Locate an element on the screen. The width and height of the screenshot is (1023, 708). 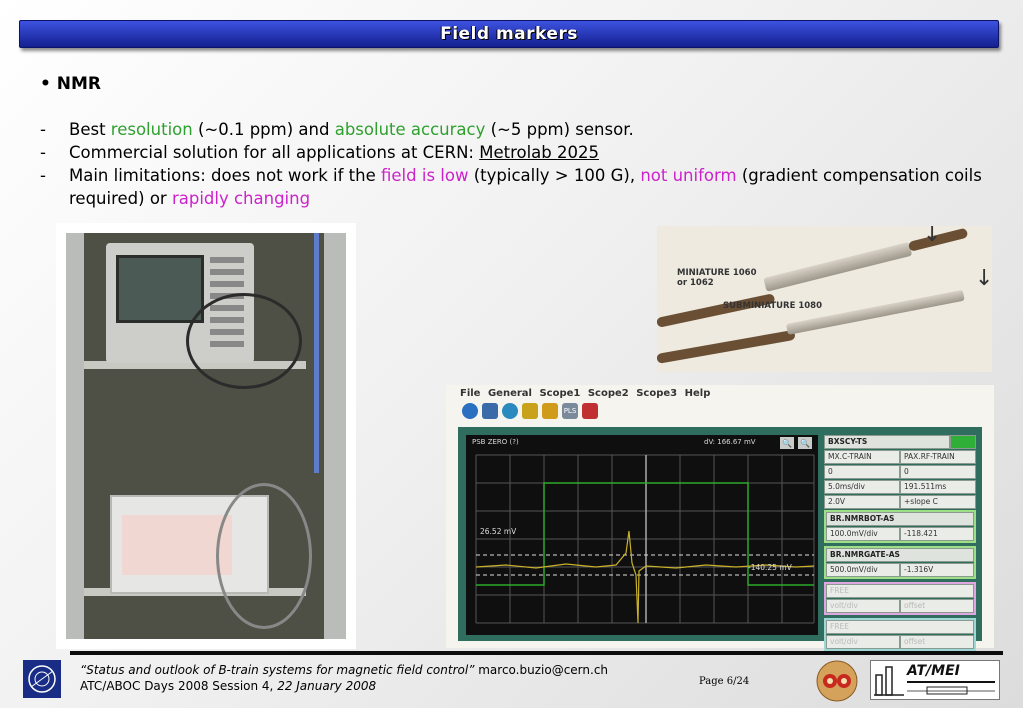
side-panel-row: 5.0ms/div 191.511ms is located at coordinates (900, 487).